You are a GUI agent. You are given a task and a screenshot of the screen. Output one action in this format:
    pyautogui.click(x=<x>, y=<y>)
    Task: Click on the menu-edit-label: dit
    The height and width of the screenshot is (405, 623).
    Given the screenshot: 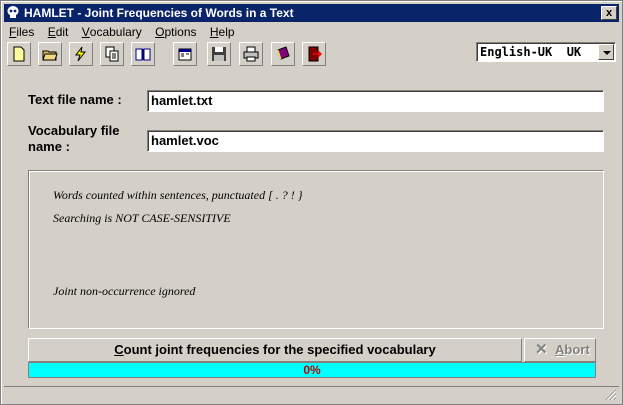 What is the action you would take?
    pyautogui.click(x=62, y=32)
    